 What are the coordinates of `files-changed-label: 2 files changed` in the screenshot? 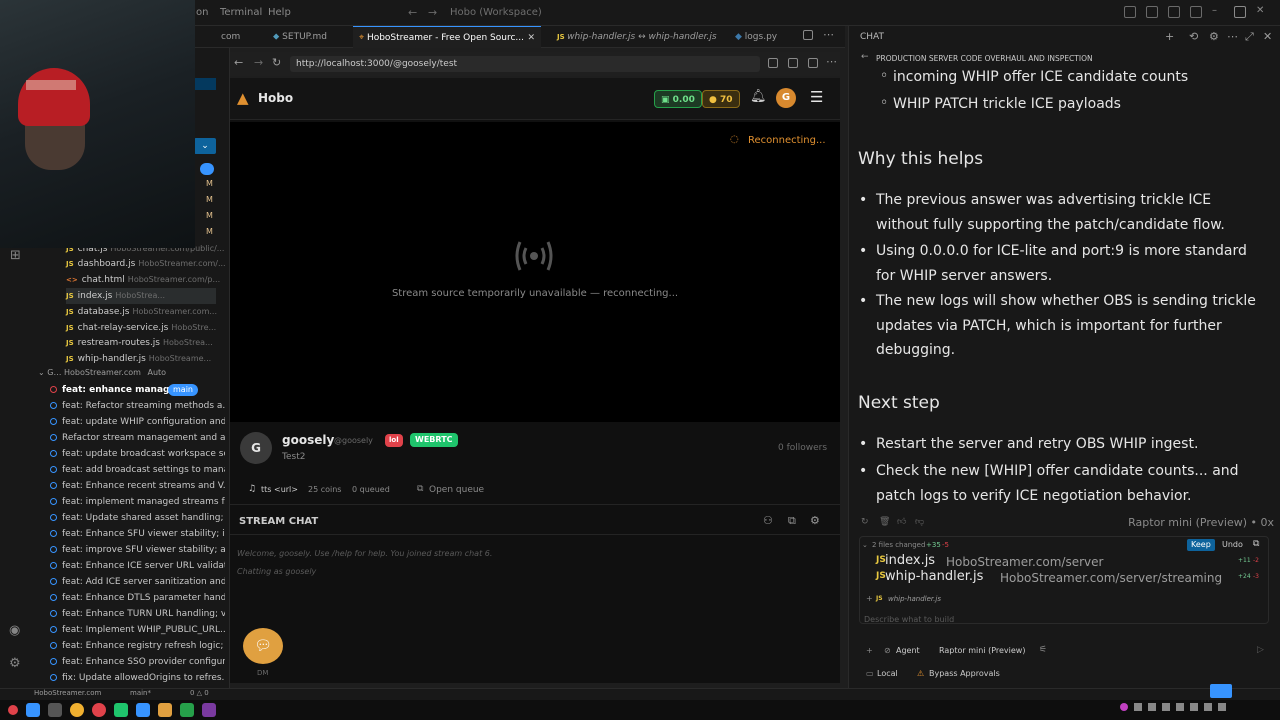 It's located at (898, 545).